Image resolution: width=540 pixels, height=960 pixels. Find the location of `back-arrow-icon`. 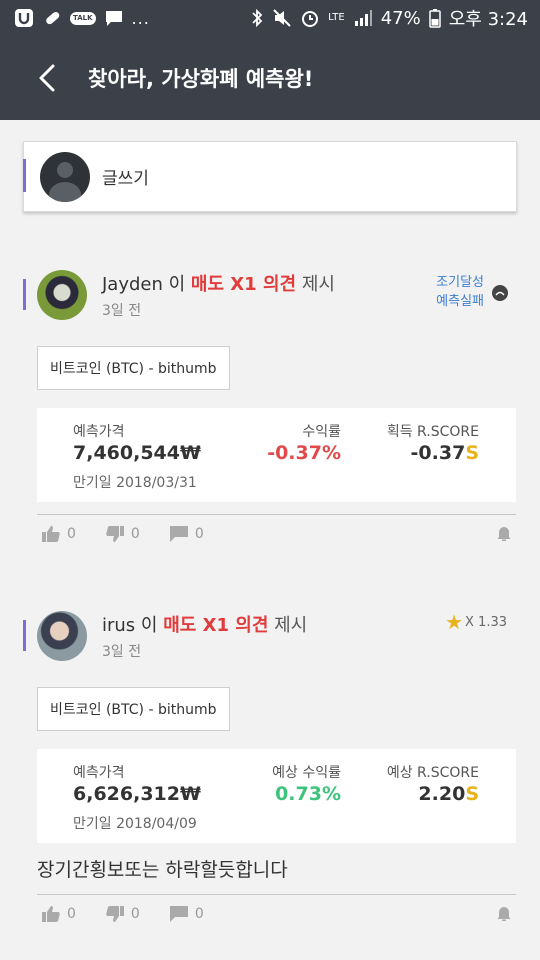

back-arrow-icon is located at coordinates (47, 78).